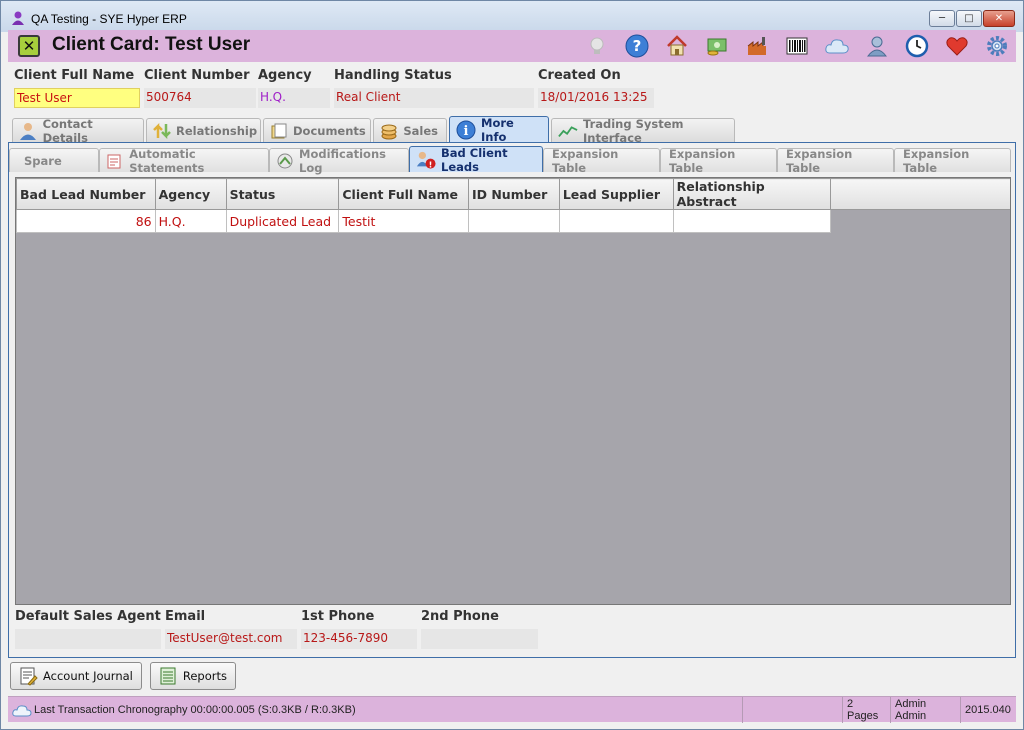 The height and width of the screenshot is (730, 1024). Describe the element at coordinates (426, 160) in the screenshot. I see `bad-leads-icon: !` at that location.